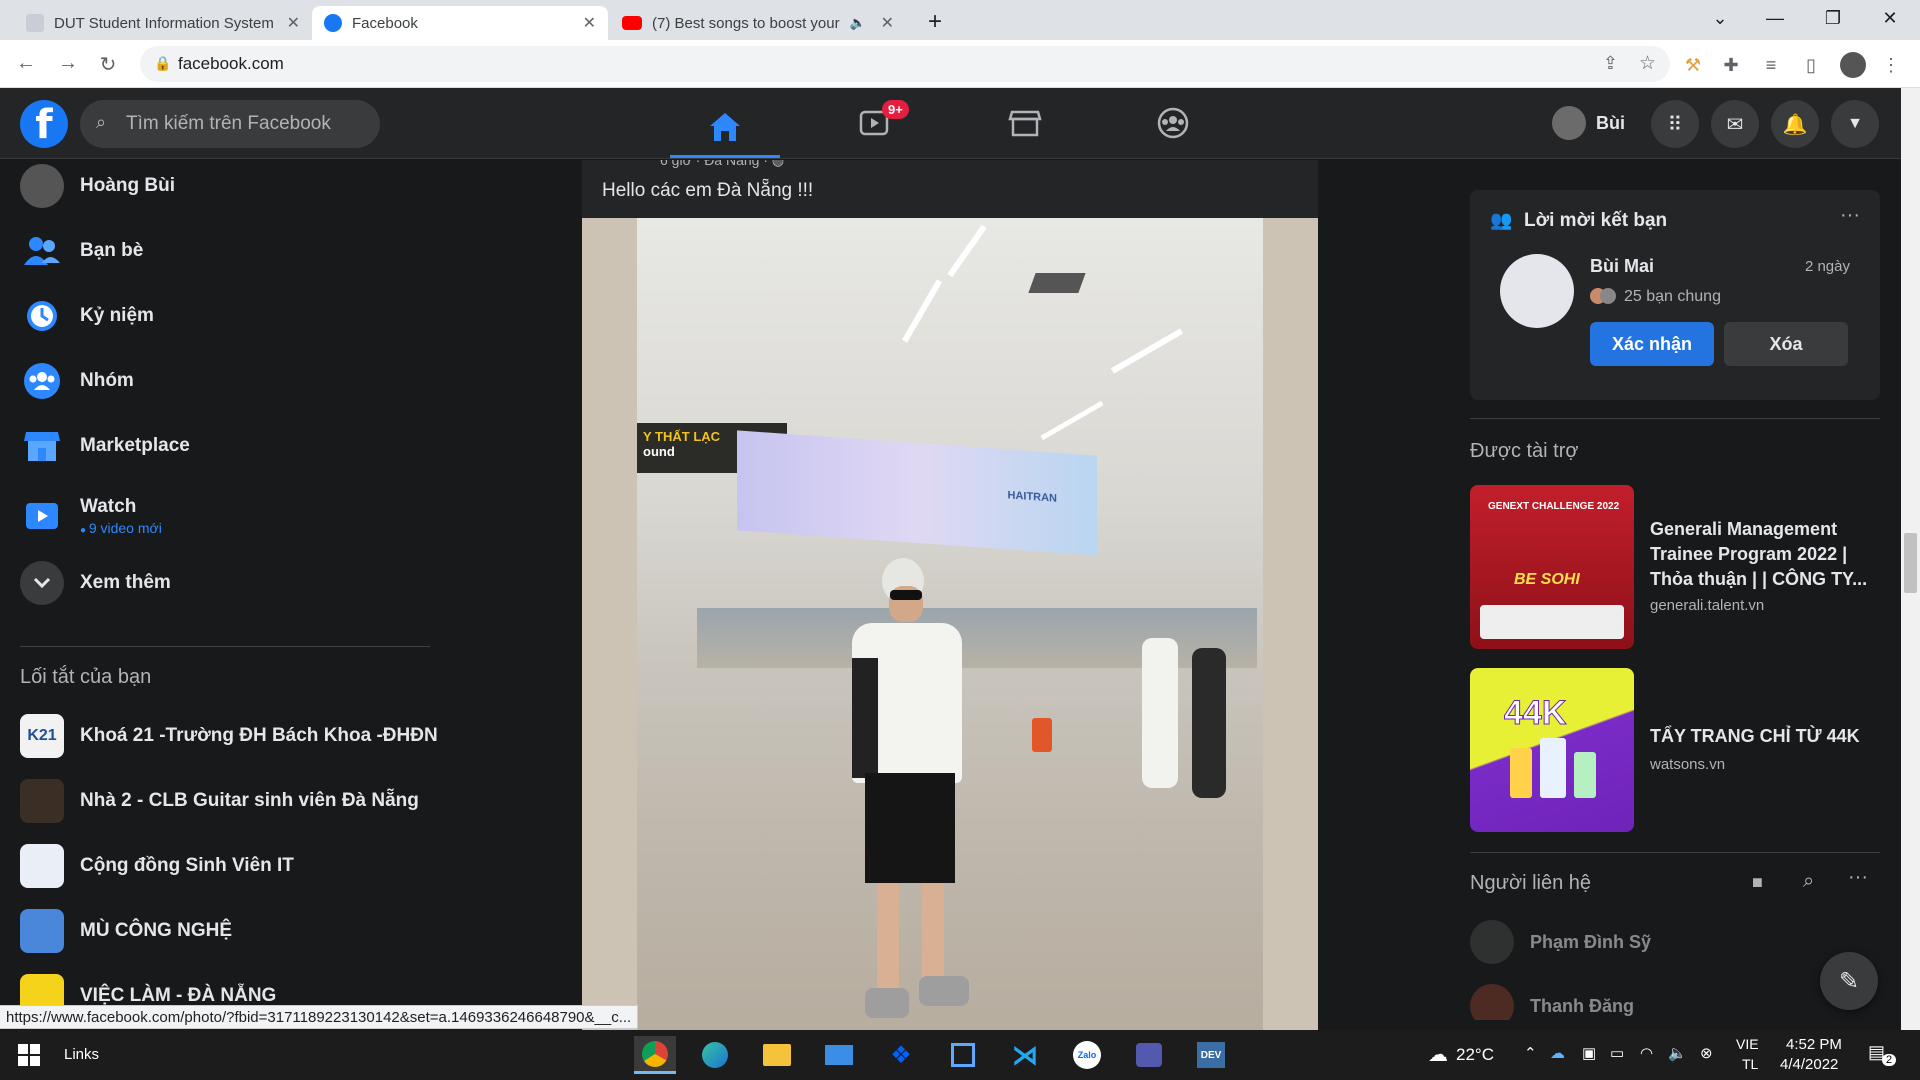 The width and height of the screenshot is (1920, 1080). Describe the element at coordinates (1757, 882) in the screenshot. I see `video-call-icon: ■` at that location.